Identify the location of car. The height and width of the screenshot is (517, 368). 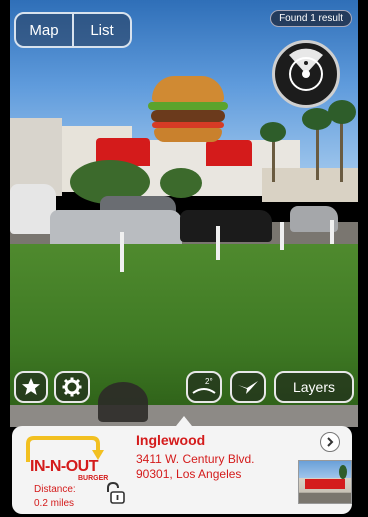
(226, 226).